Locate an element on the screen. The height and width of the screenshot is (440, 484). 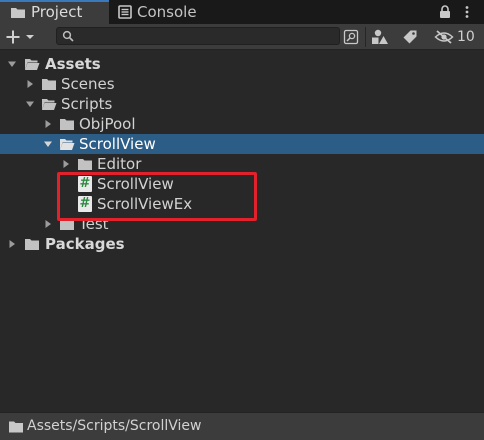
tree-item-packages: Packages is located at coordinates (242, 244).